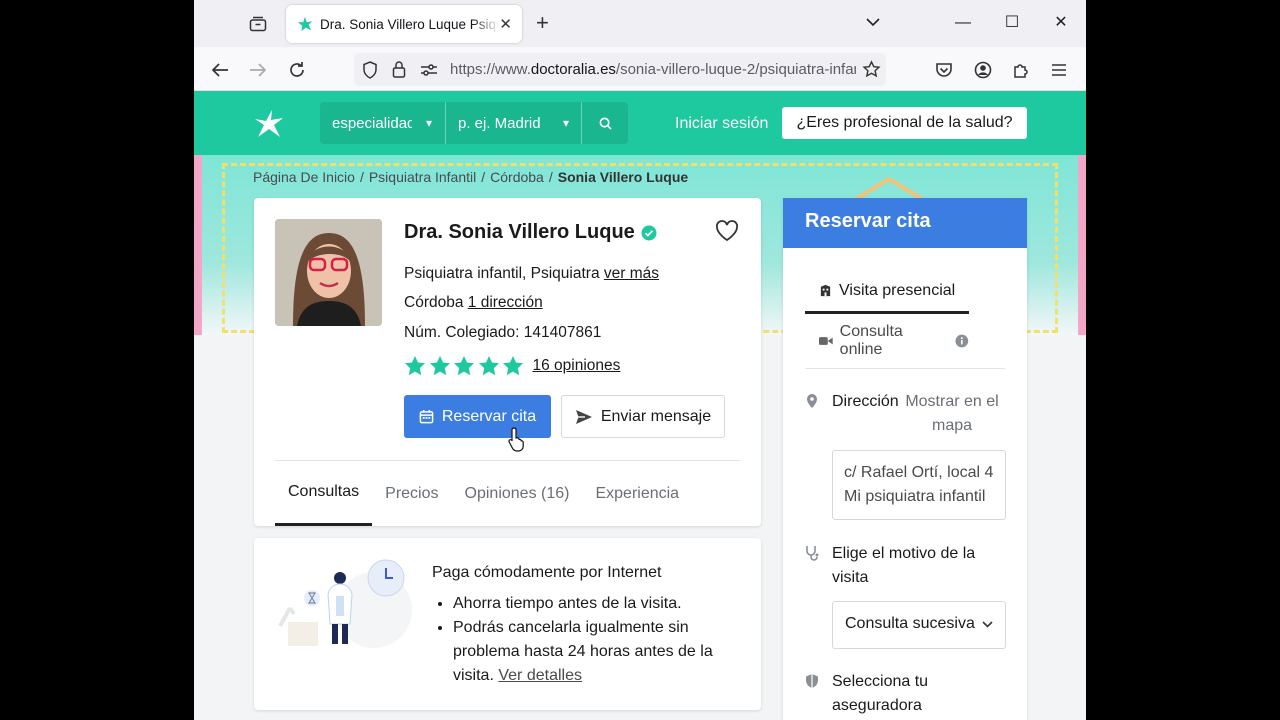 The image size is (1280, 720). I want to click on rating-stars: 16 opiniones, so click(512, 366).